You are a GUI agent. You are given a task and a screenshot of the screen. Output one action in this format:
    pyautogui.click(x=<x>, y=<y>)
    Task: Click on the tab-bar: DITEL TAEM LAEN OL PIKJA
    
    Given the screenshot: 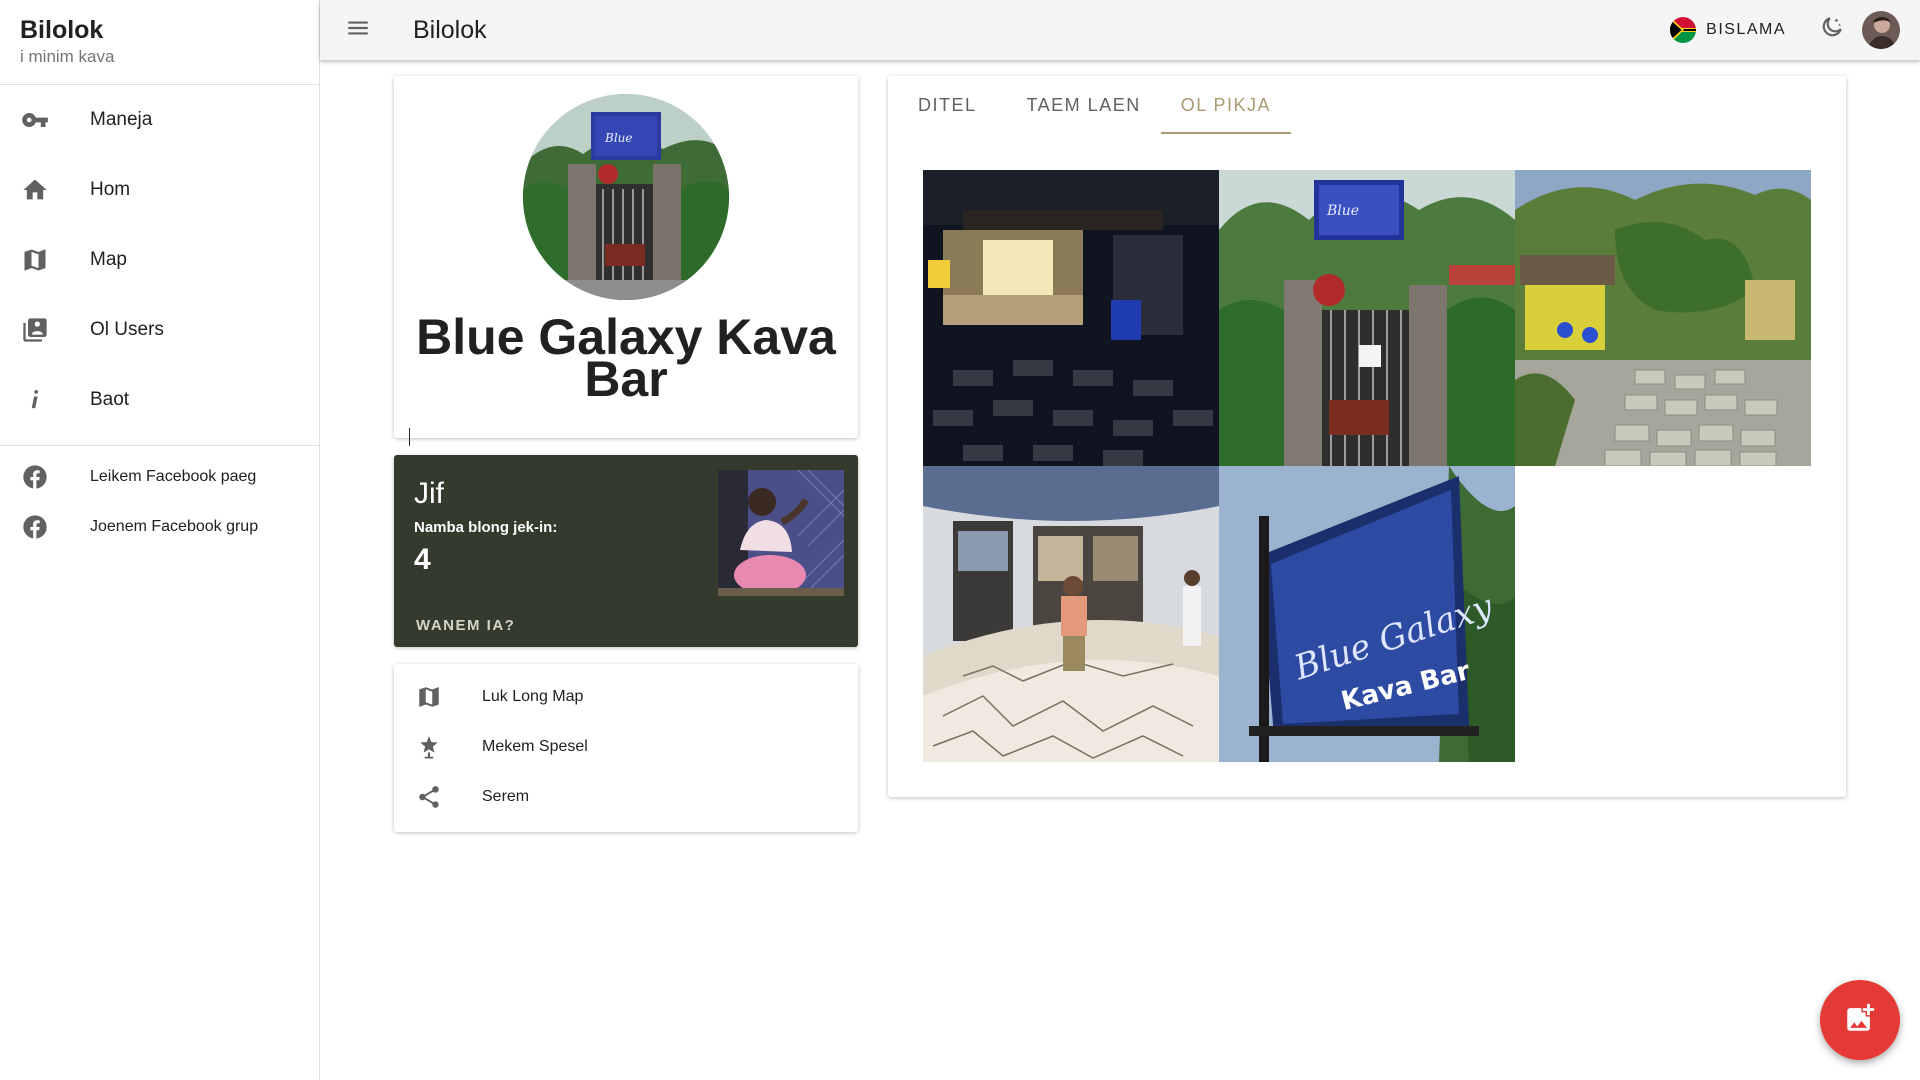 What is the action you would take?
    pyautogui.click(x=1090, y=105)
    